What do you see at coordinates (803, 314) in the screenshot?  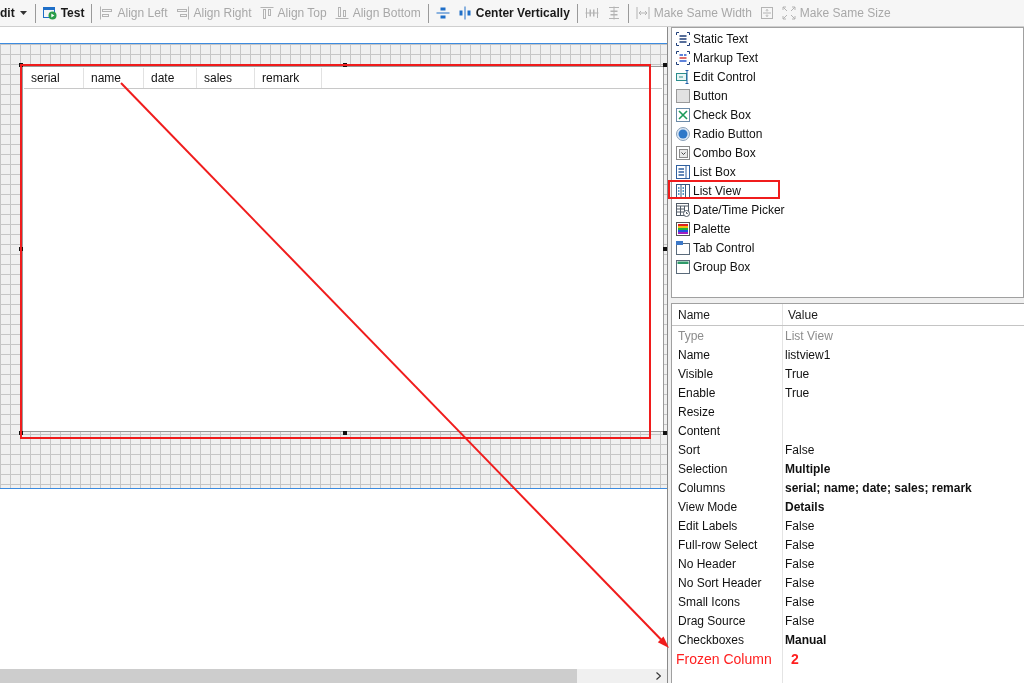 I see `column-header: Value` at bounding box center [803, 314].